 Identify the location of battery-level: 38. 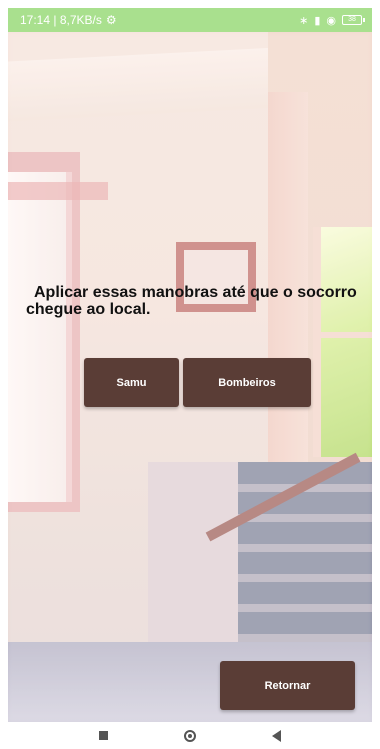
(352, 19).